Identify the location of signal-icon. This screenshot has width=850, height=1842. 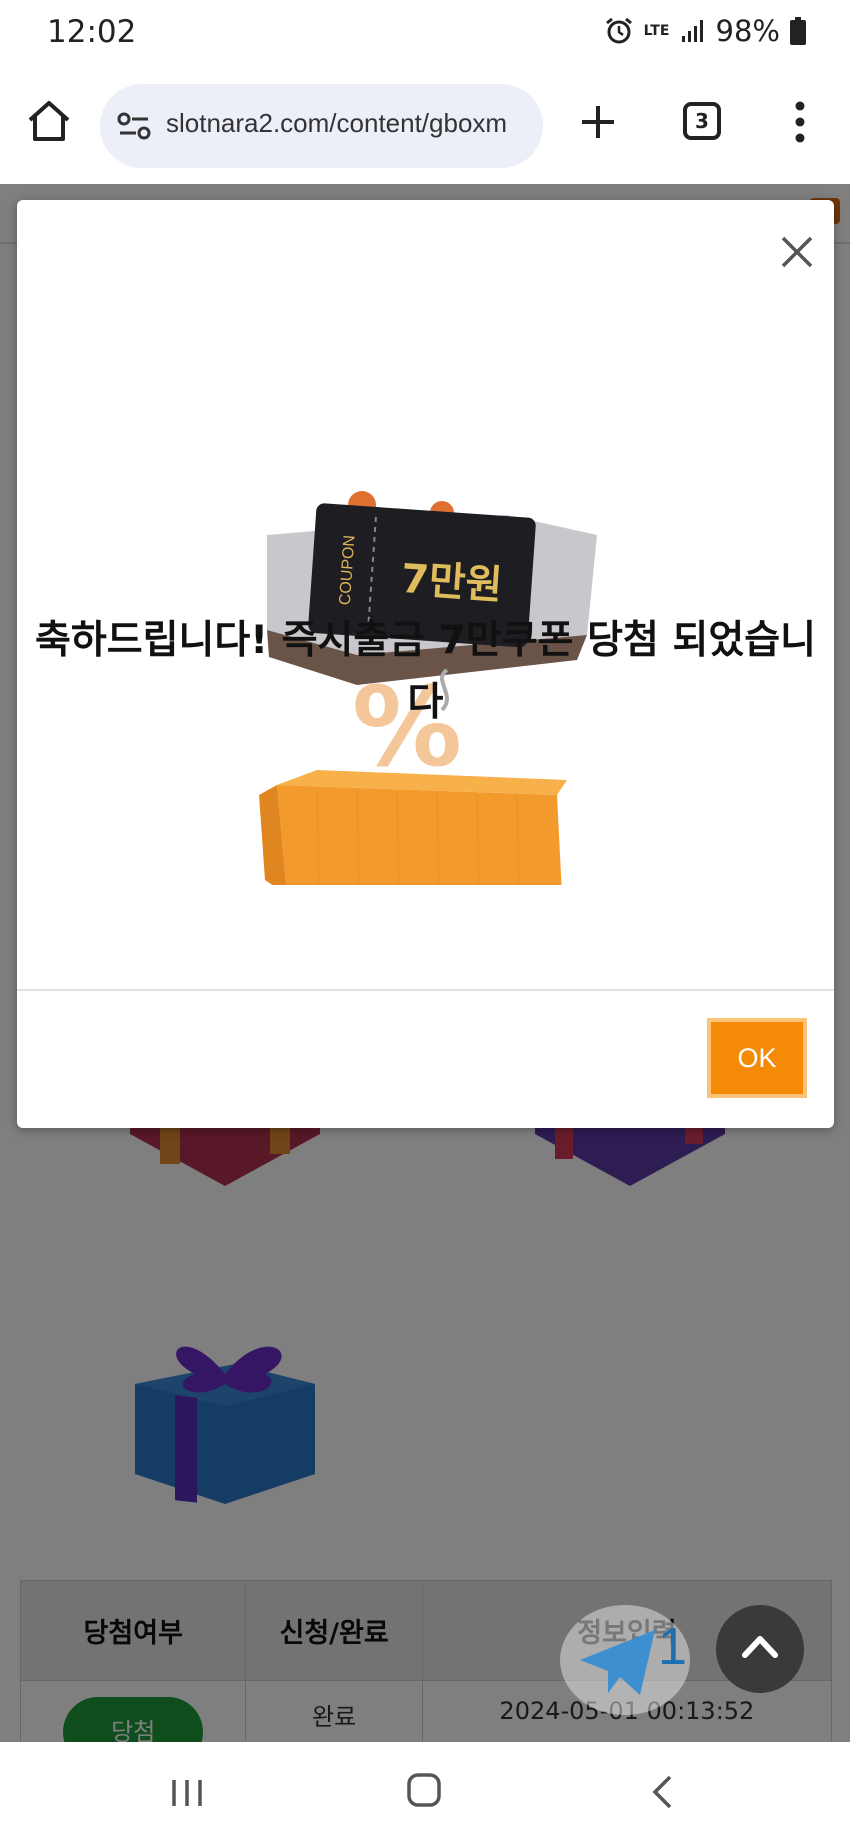
(692, 31).